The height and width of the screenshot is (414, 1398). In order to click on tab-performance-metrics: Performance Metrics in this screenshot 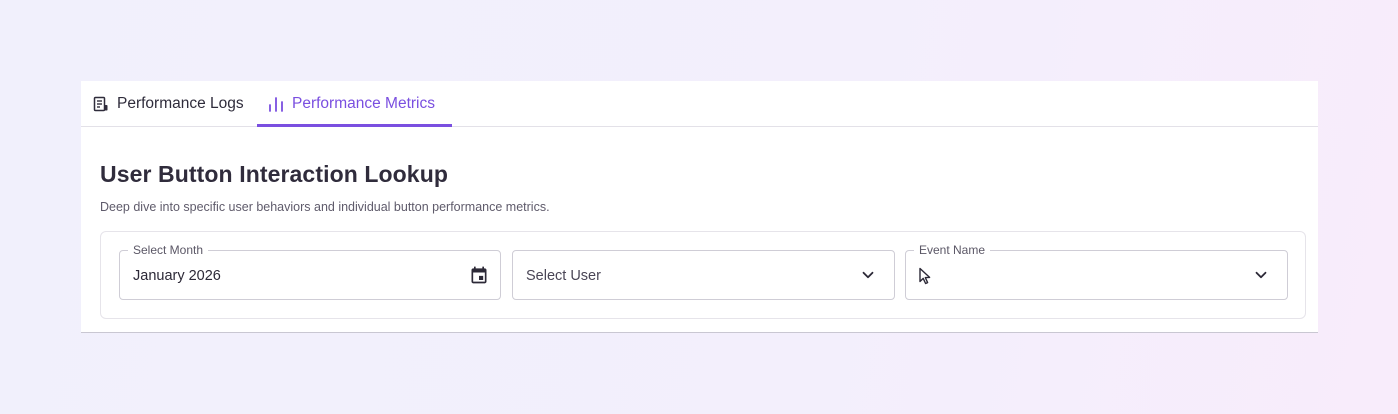, I will do `click(354, 104)`.